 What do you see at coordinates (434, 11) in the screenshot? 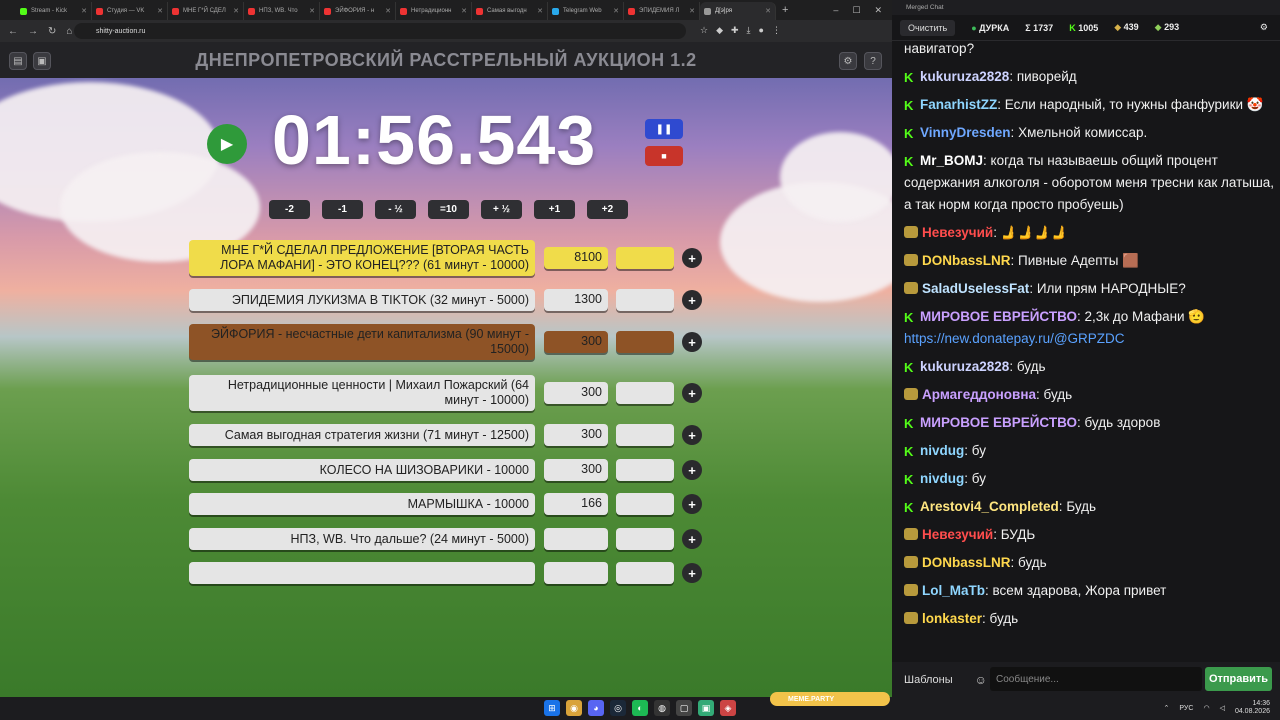
I see `tab-6: Нетрадиционн ✕` at bounding box center [434, 11].